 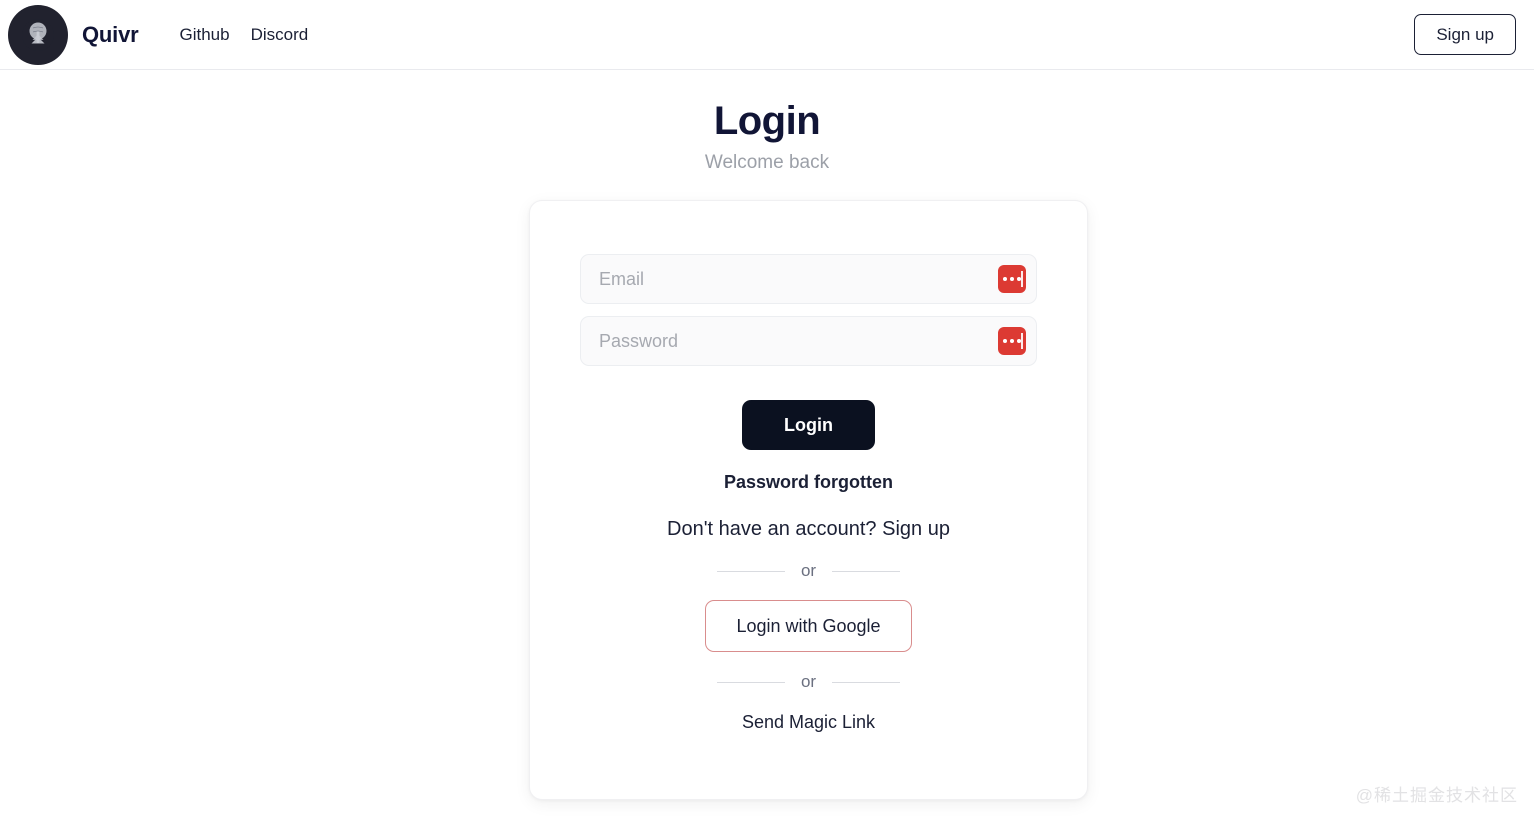 What do you see at coordinates (808, 626) in the screenshot?
I see `login-with-google-button: Login with Google` at bounding box center [808, 626].